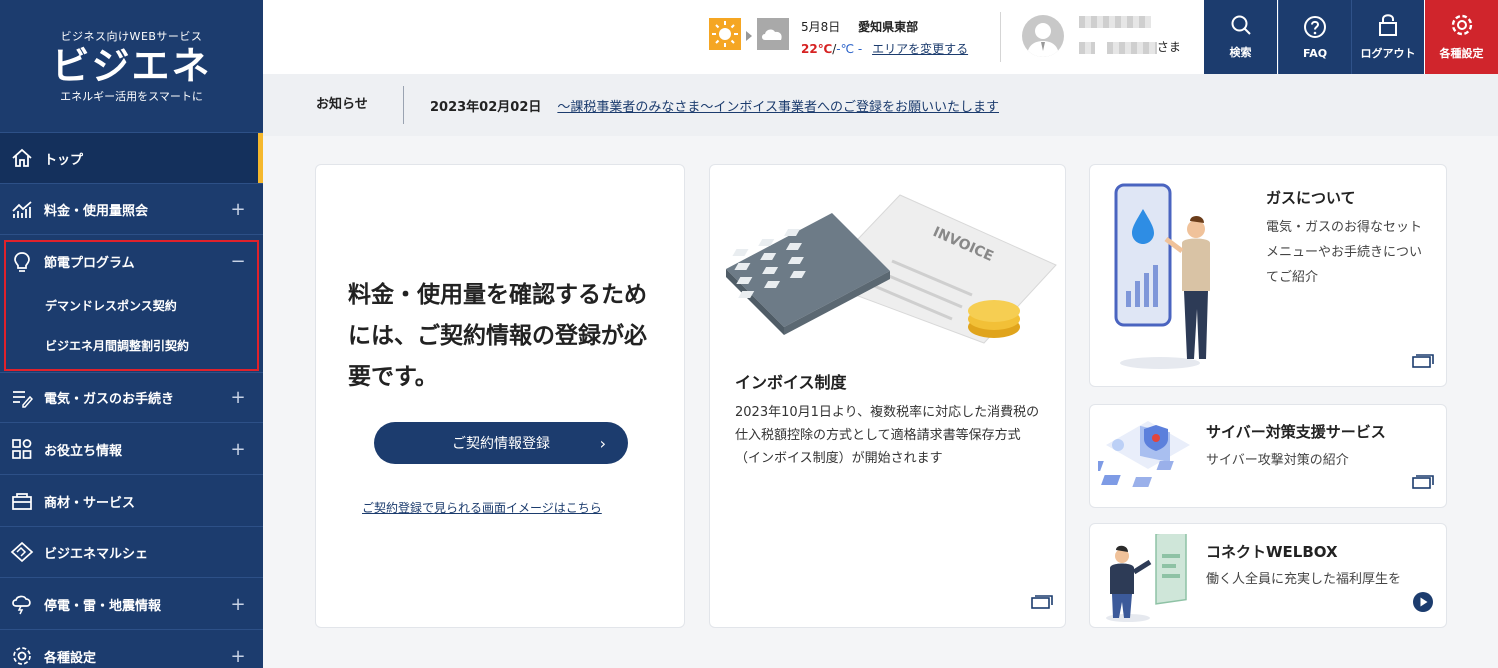 The width and height of the screenshot is (1498, 668). What do you see at coordinates (131, 96) in the screenshot?
I see `brand-subtitle: エネルギー活用をスマートに` at bounding box center [131, 96].